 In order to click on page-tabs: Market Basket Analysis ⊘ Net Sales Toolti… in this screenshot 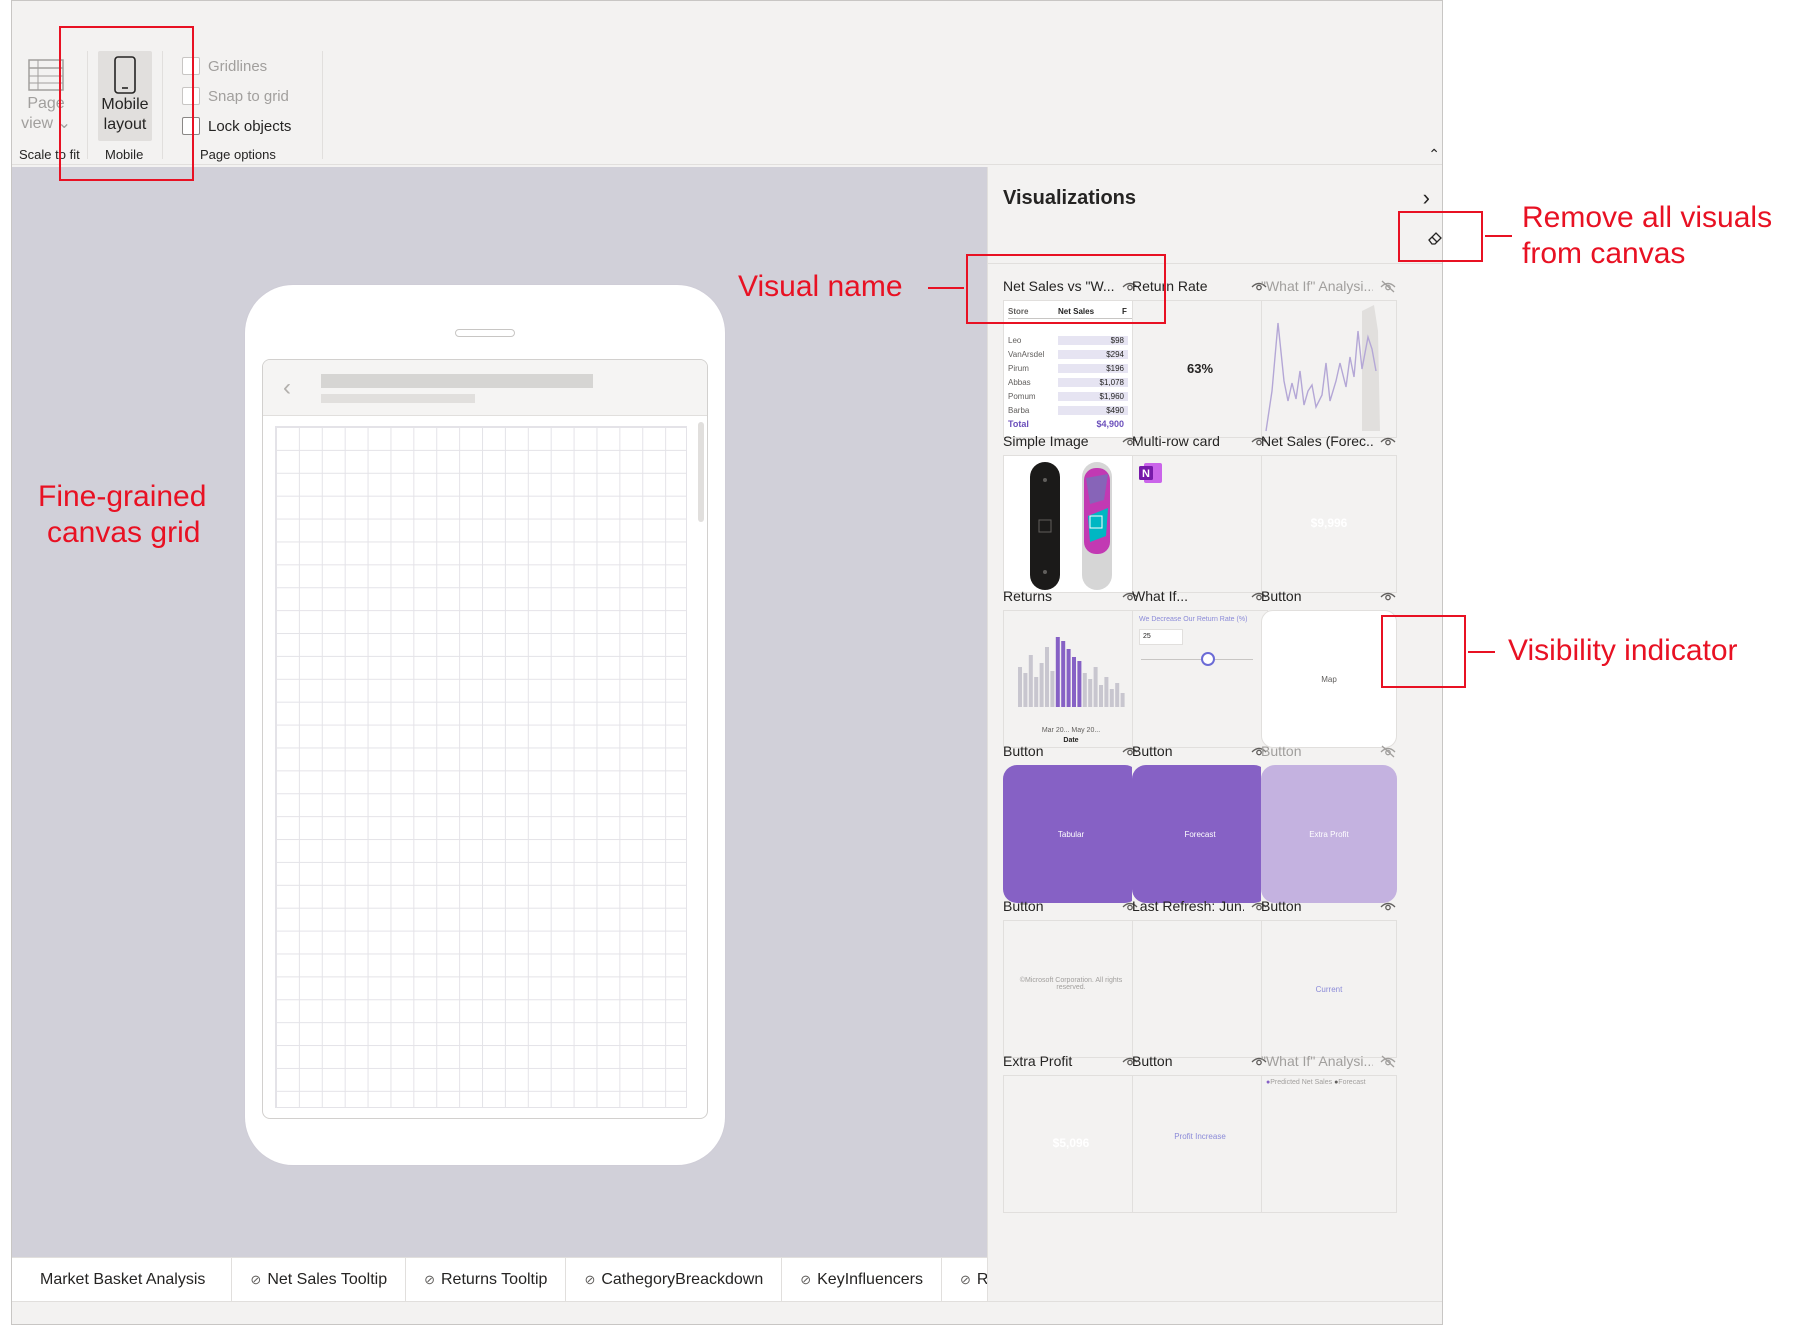, I will do `click(499, 1279)`.